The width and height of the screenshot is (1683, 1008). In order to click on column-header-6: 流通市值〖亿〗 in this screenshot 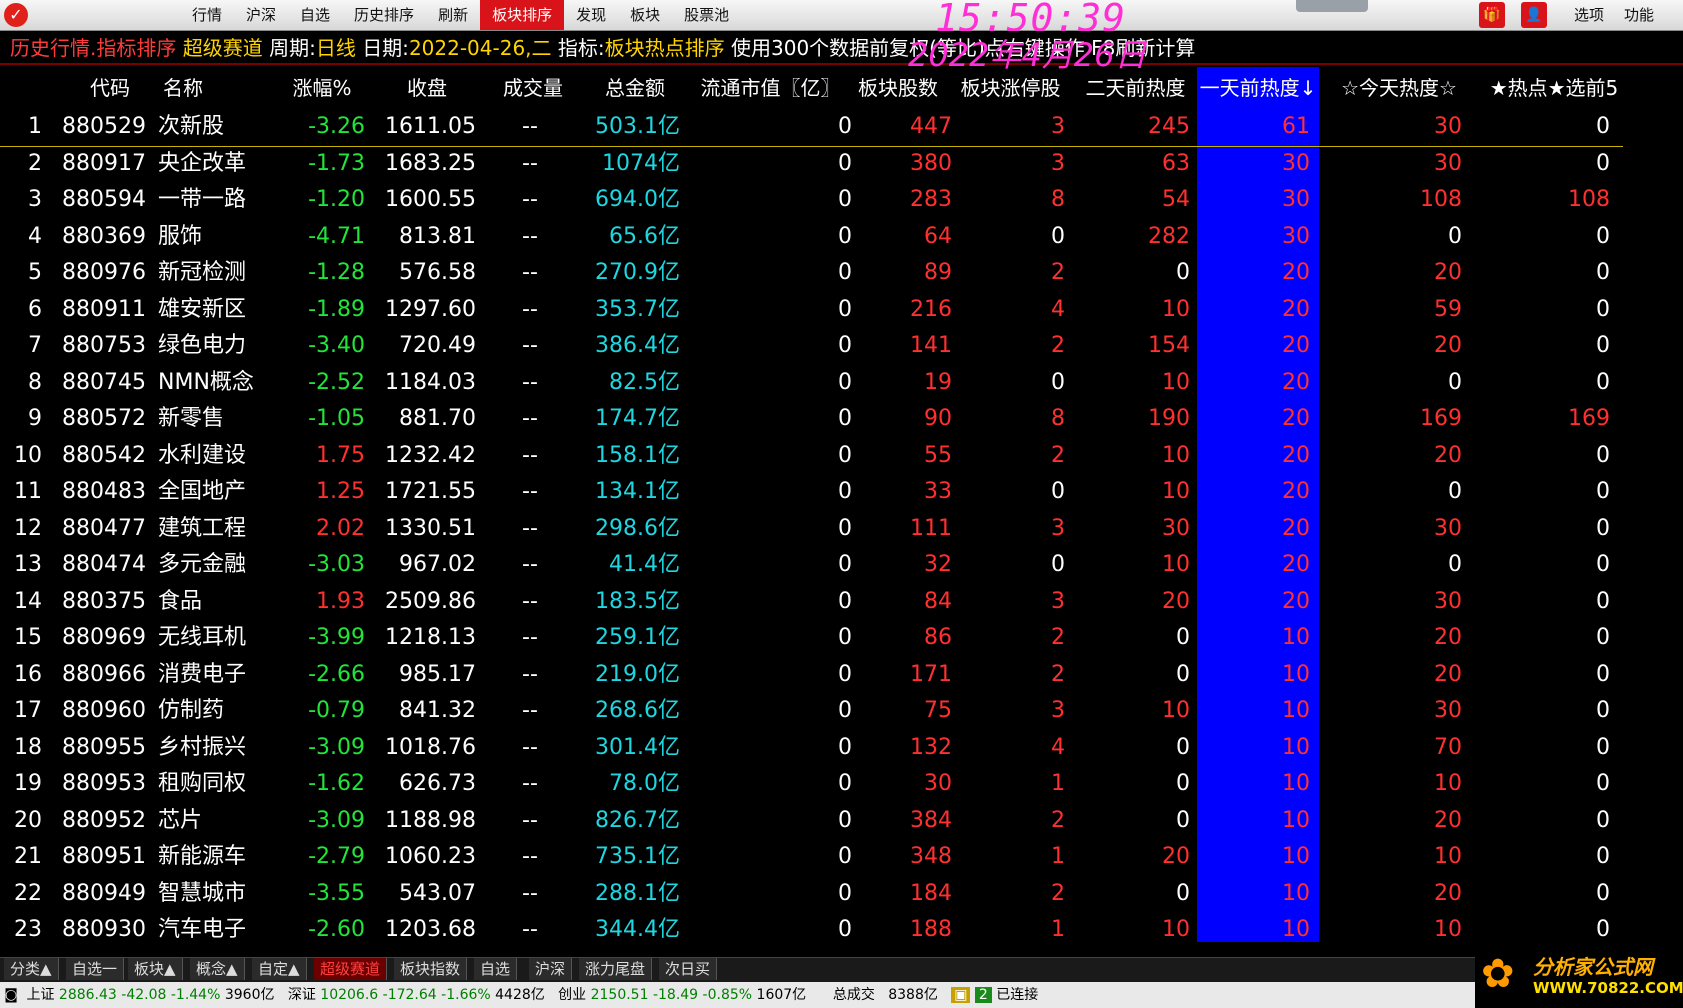, I will do `click(770, 88)`.